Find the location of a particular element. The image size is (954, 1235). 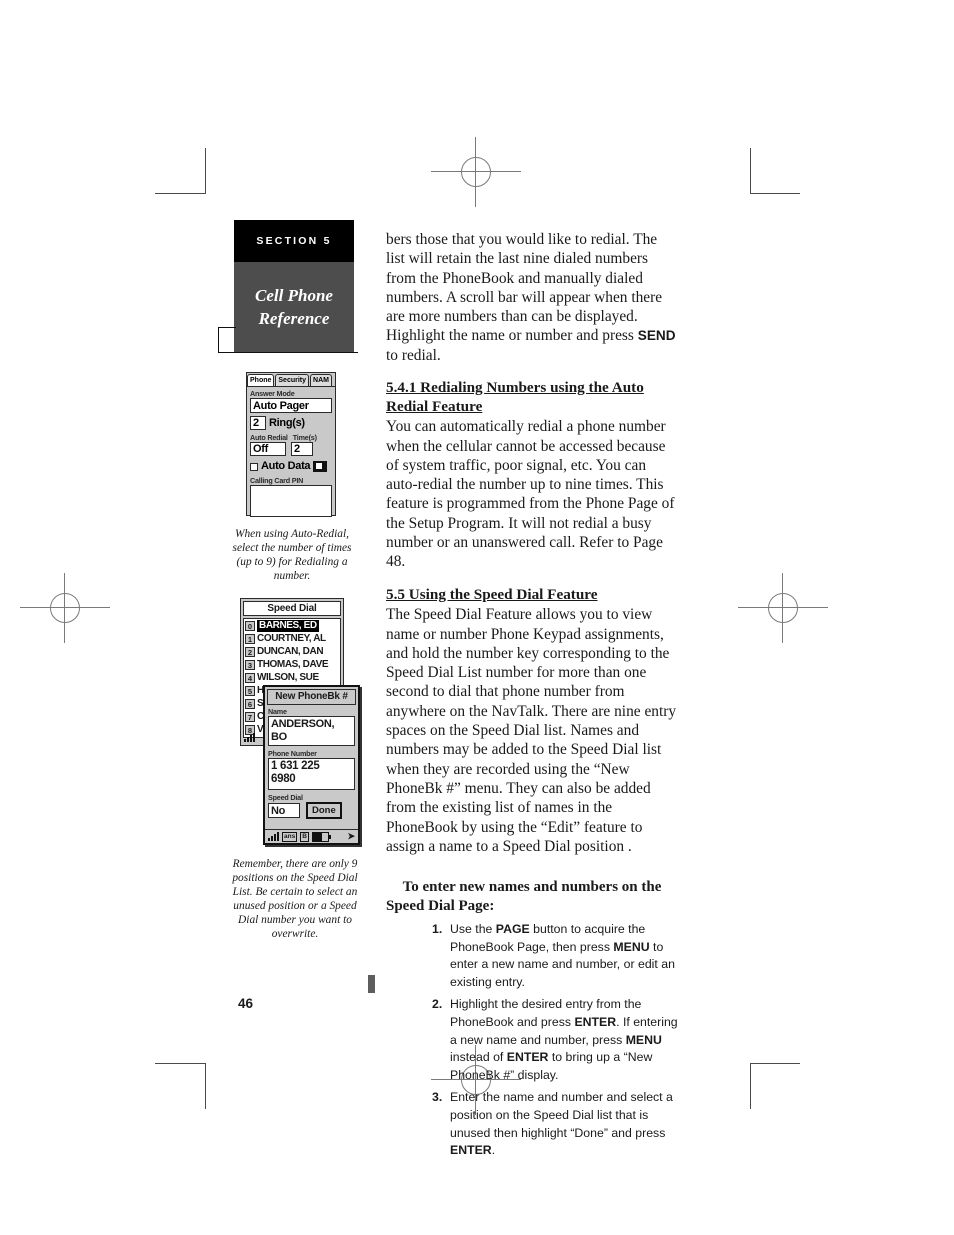

speed-dial-index: 7 is located at coordinates (250, 716).